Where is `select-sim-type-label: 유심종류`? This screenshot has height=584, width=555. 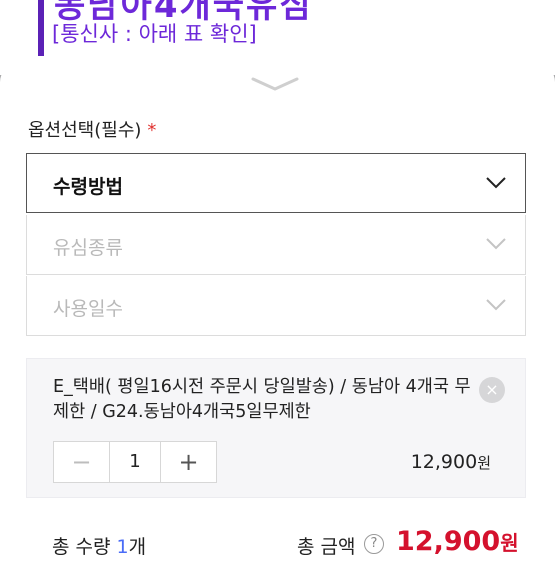 select-sim-type-label: 유심종류 is located at coordinates (88, 248).